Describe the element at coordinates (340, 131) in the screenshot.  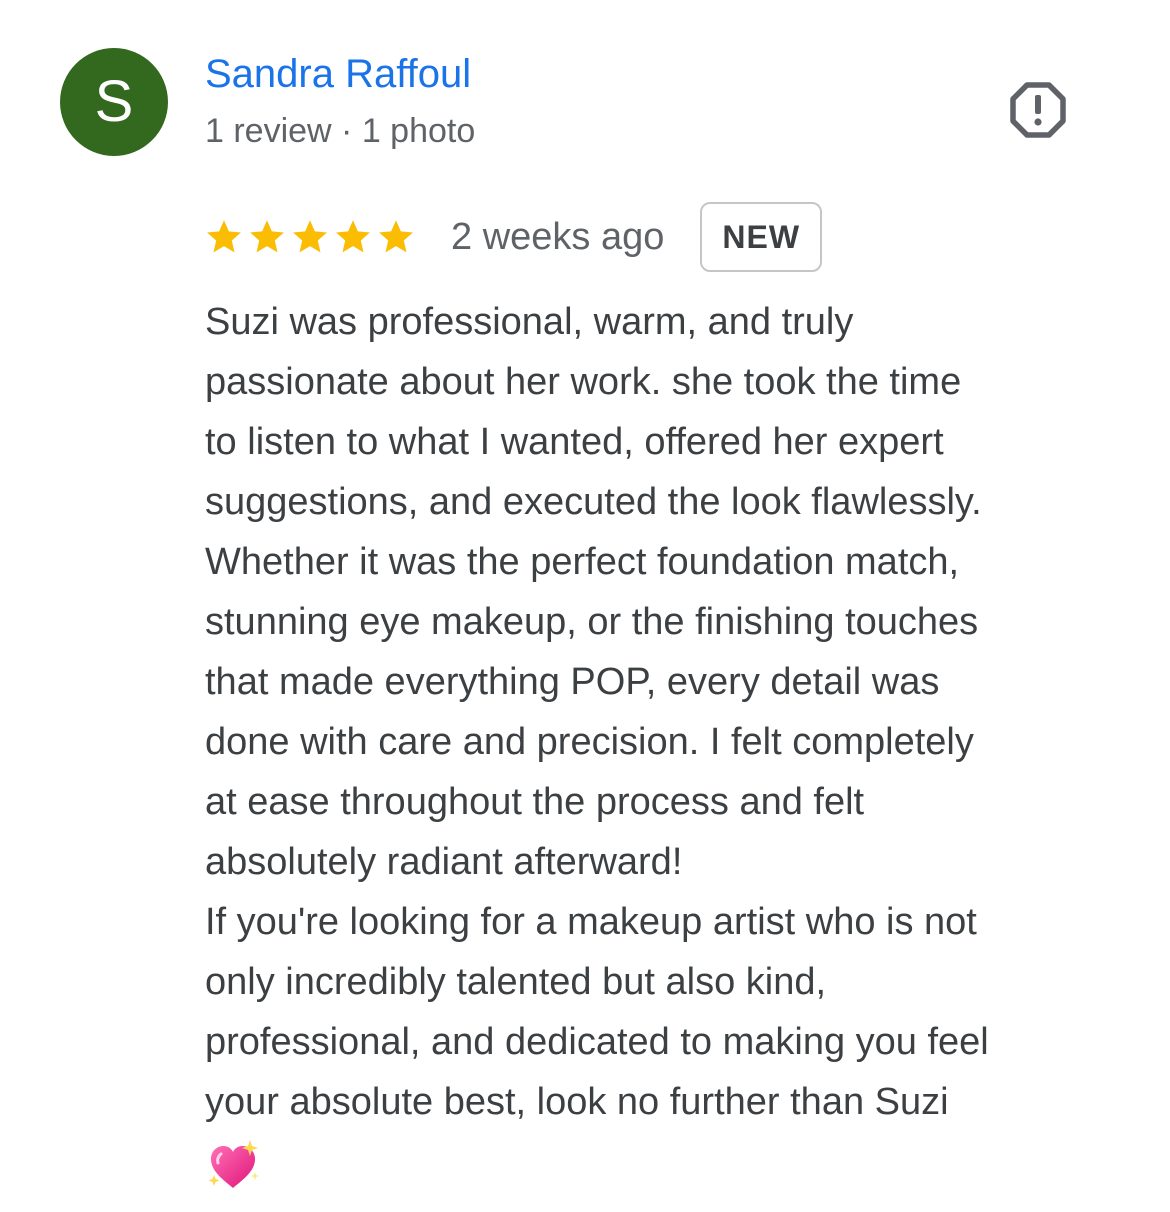
I see `reviewer-meta: 1 review · 1 photo` at that location.